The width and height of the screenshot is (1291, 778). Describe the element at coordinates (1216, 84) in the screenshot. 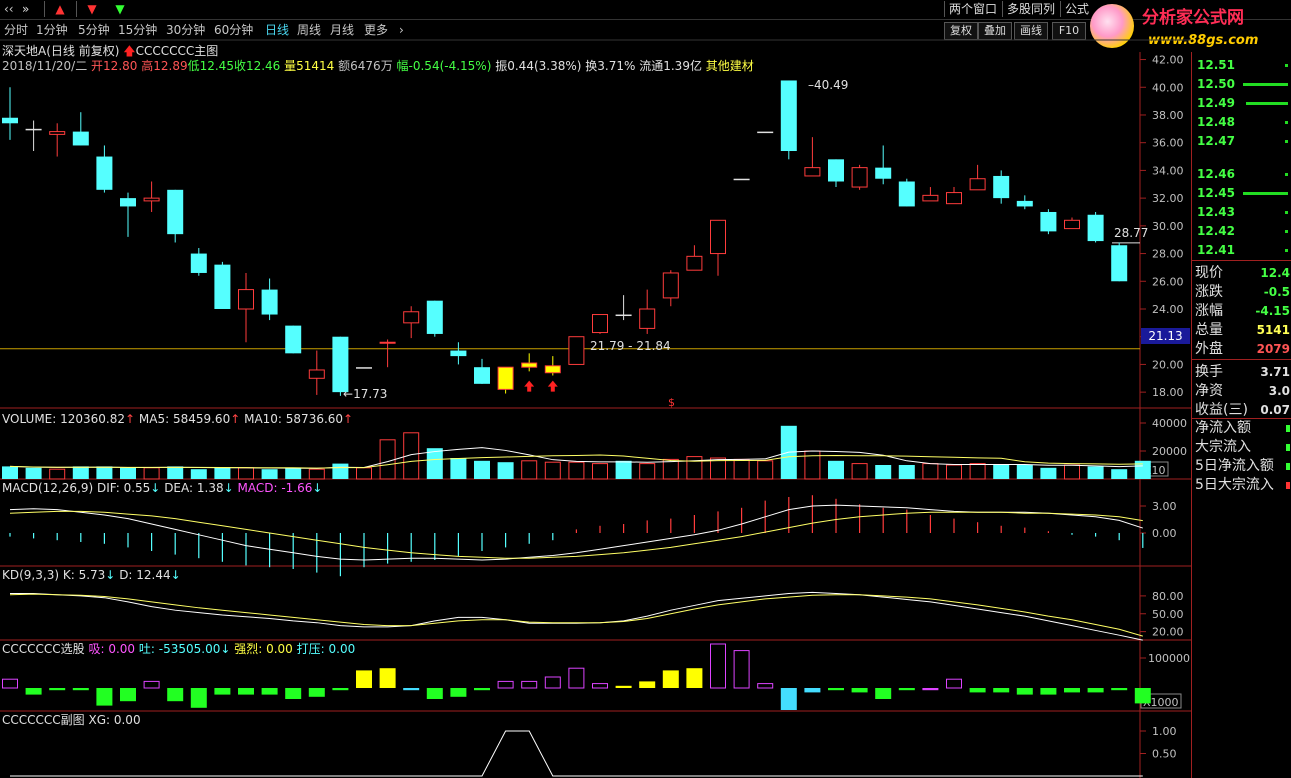

I see `order-price: 12.50` at that location.